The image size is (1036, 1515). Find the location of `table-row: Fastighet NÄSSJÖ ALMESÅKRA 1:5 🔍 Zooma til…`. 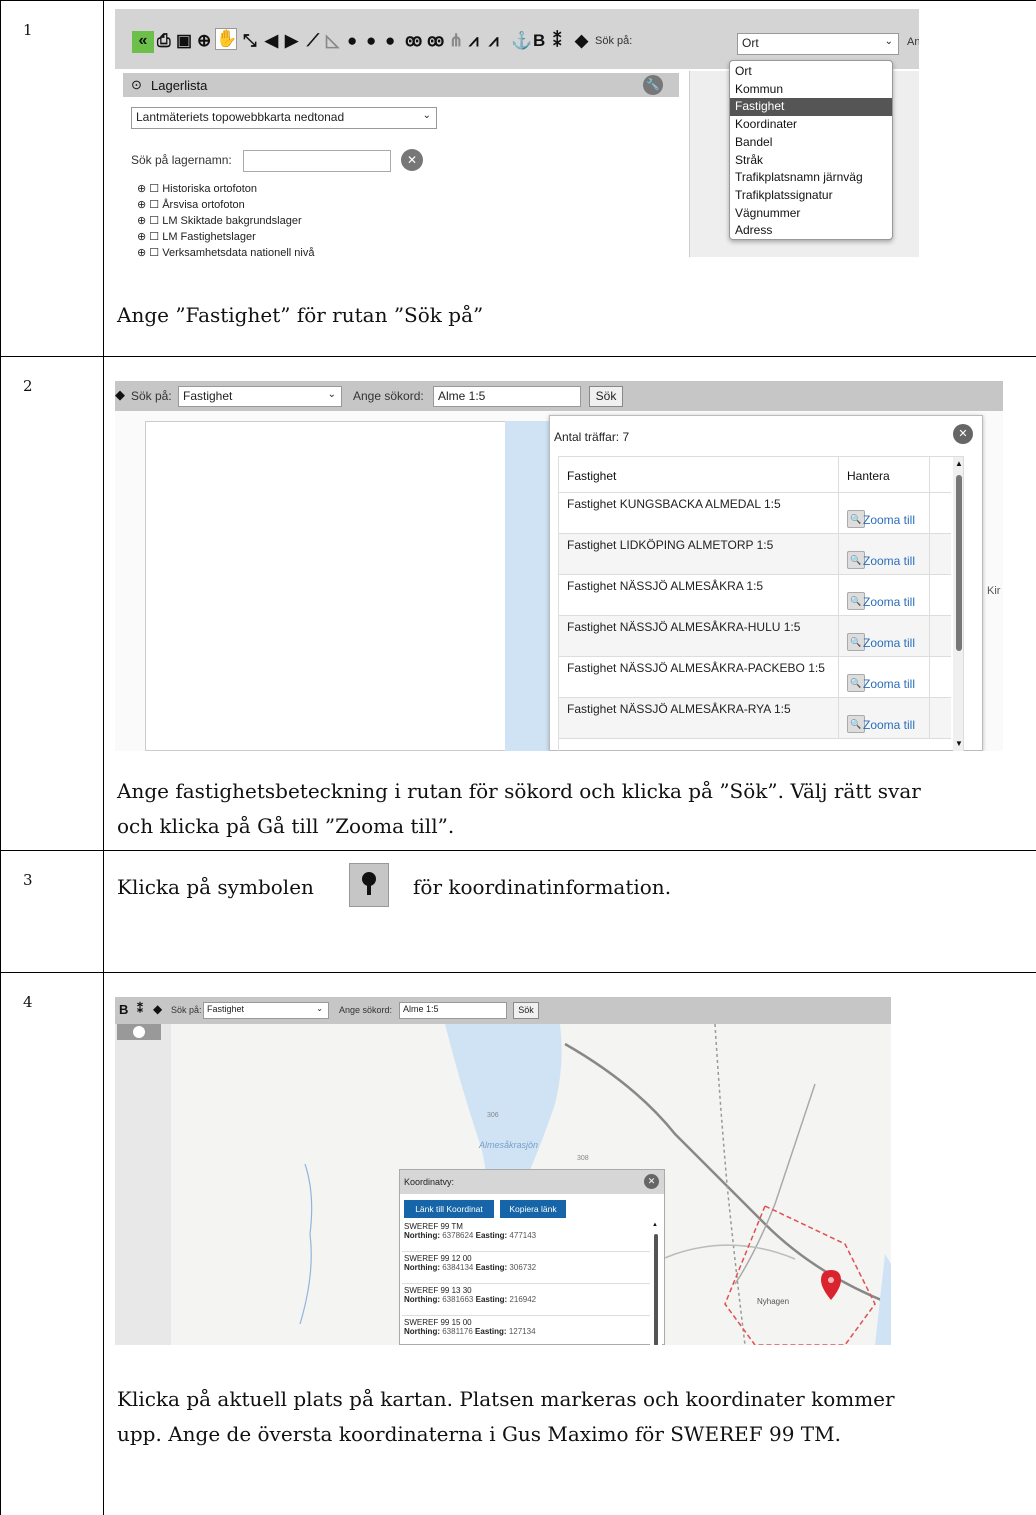

table-row: Fastighet NÄSSJÖ ALMESÅKRA 1:5 🔍 Zooma til… is located at coordinates (755, 595).